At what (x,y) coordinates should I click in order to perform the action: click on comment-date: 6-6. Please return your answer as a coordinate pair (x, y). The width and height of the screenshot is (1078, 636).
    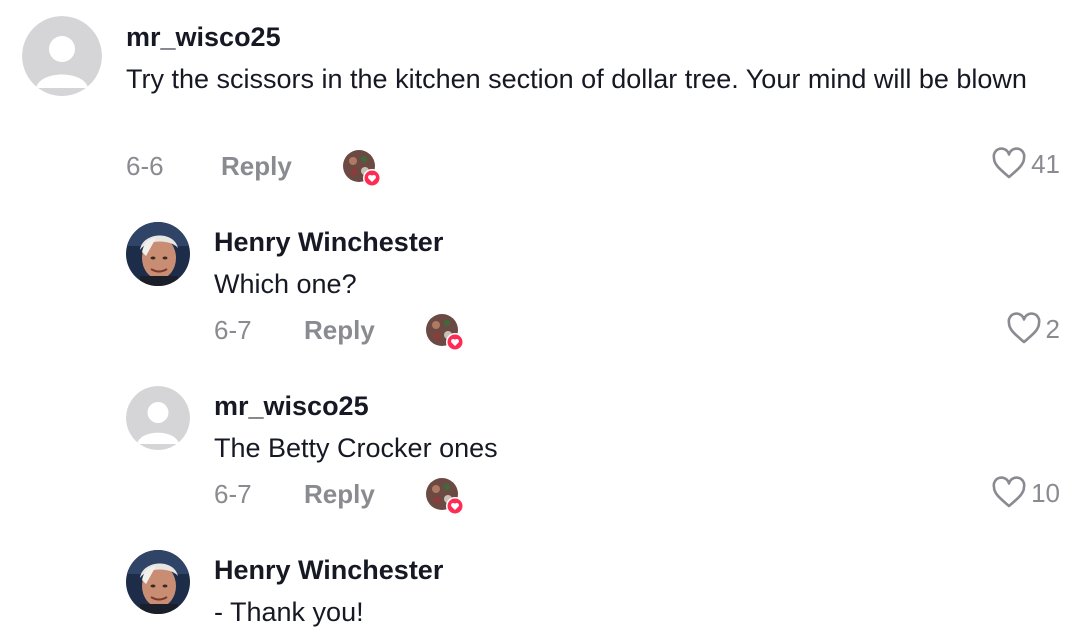
    Looking at the image, I should click on (145, 166).